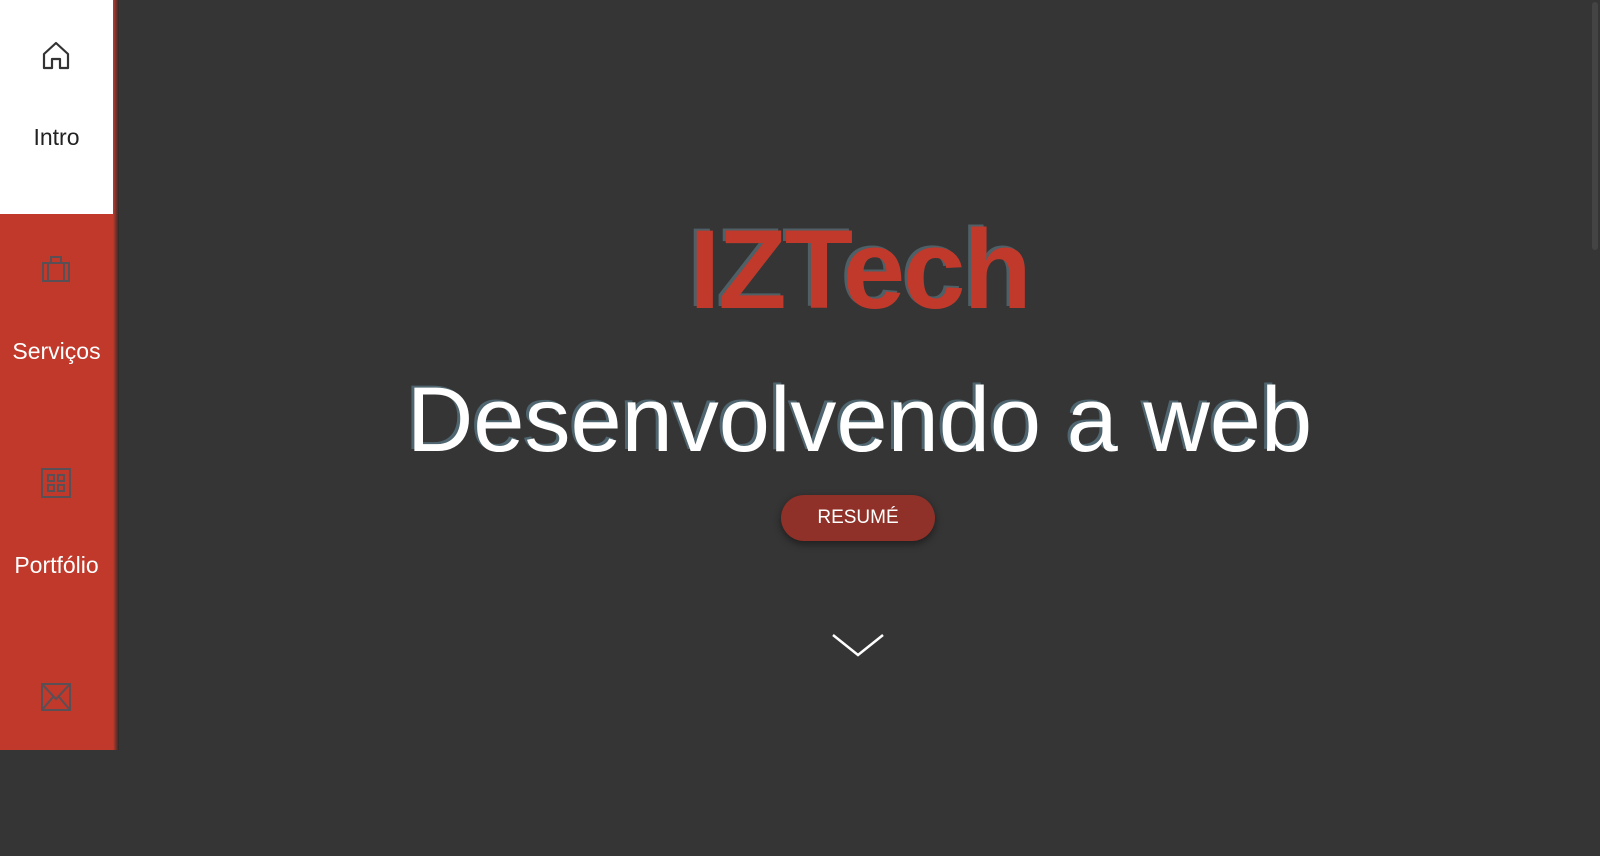 The height and width of the screenshot is (856, 1600). Describe the element at coordinates (1595, 126) in the screenshot. I see `scrollbar-thumb` at that location.